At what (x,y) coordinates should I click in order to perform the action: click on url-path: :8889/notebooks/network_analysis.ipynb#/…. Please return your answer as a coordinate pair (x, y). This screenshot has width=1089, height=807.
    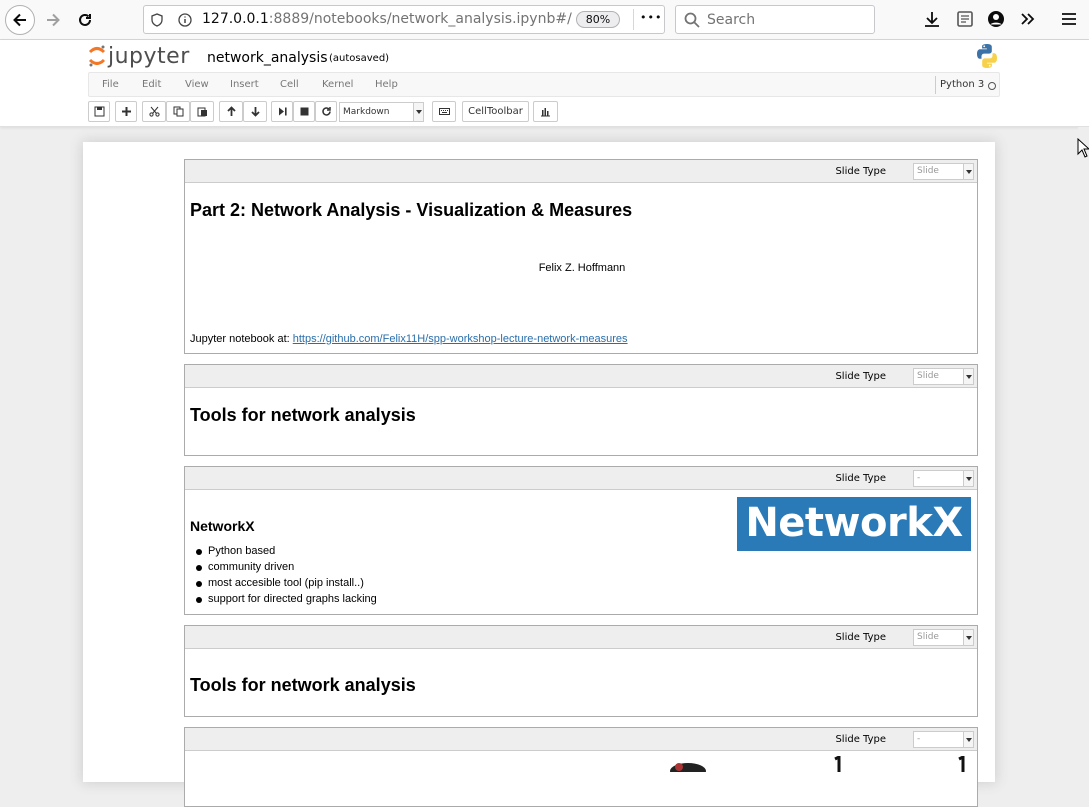
    Looking at the image, I should click on (420, 19).